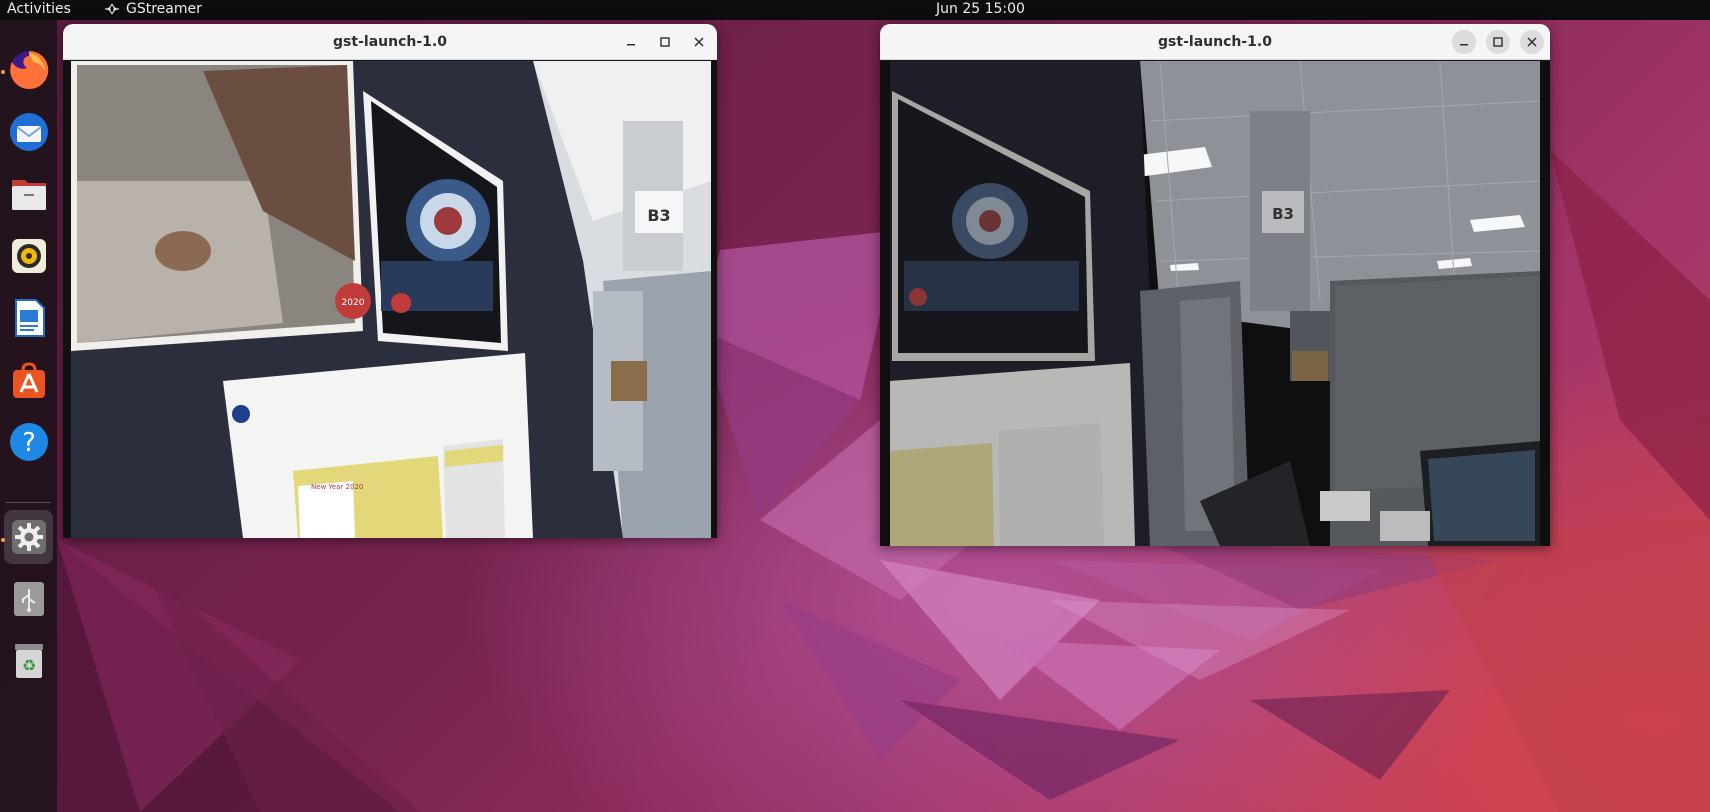  I want to click on calendar-banner: New Year 2020, so click(337, 487).